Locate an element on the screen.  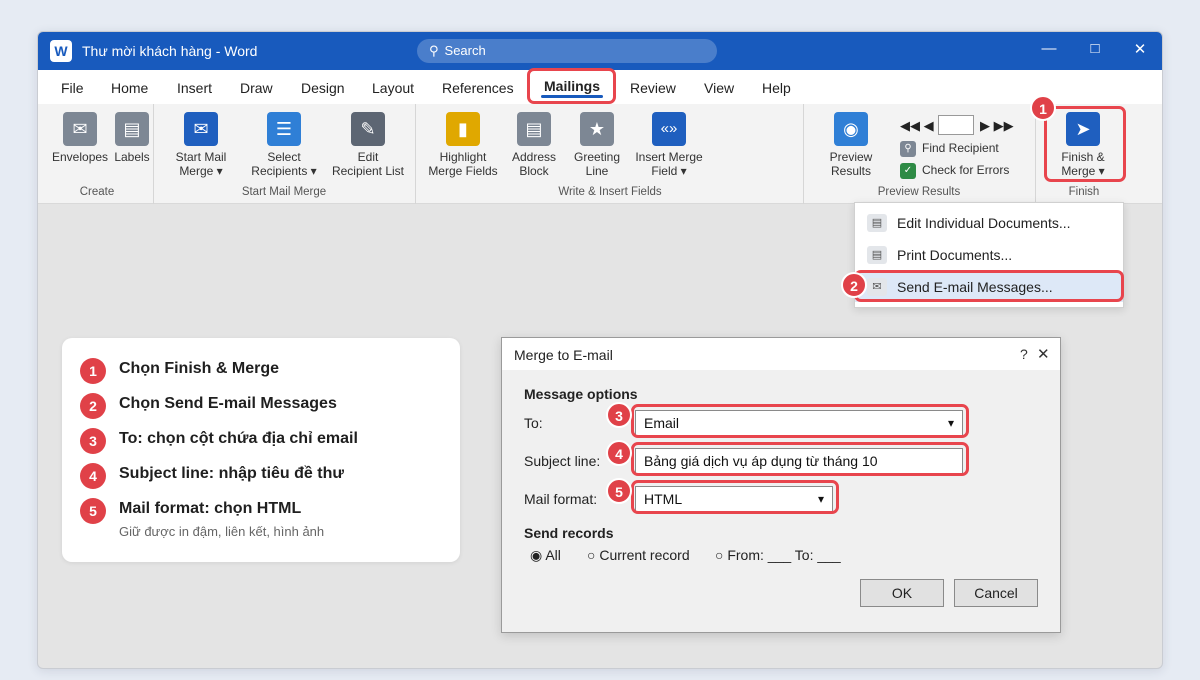
record-number-input is located at coordinates (956, 125).